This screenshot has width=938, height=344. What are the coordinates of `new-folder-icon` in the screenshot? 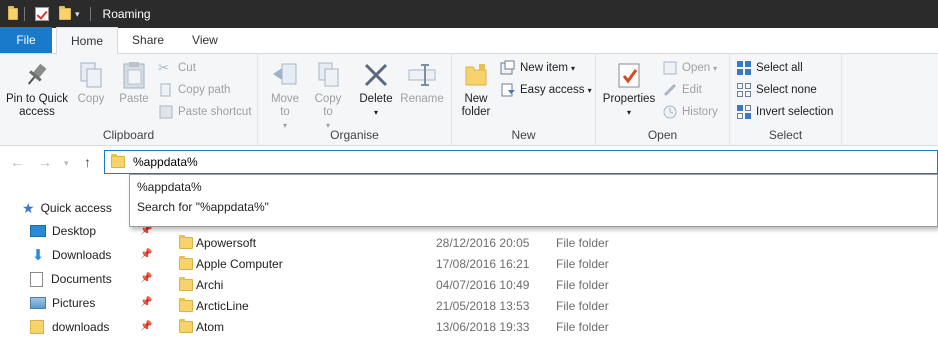 It's located at (476, 75).